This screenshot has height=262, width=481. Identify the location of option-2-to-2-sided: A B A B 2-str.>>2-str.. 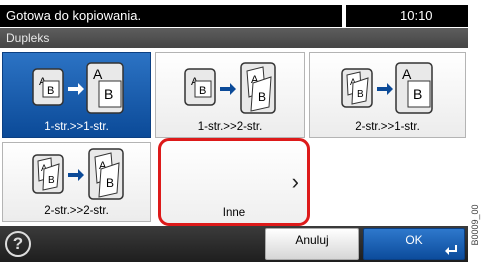
(76, 182).